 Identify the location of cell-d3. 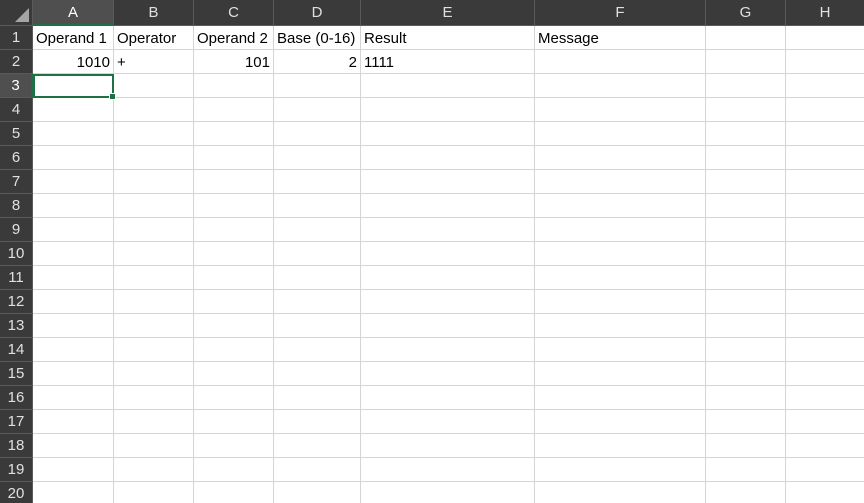
(317, 86).